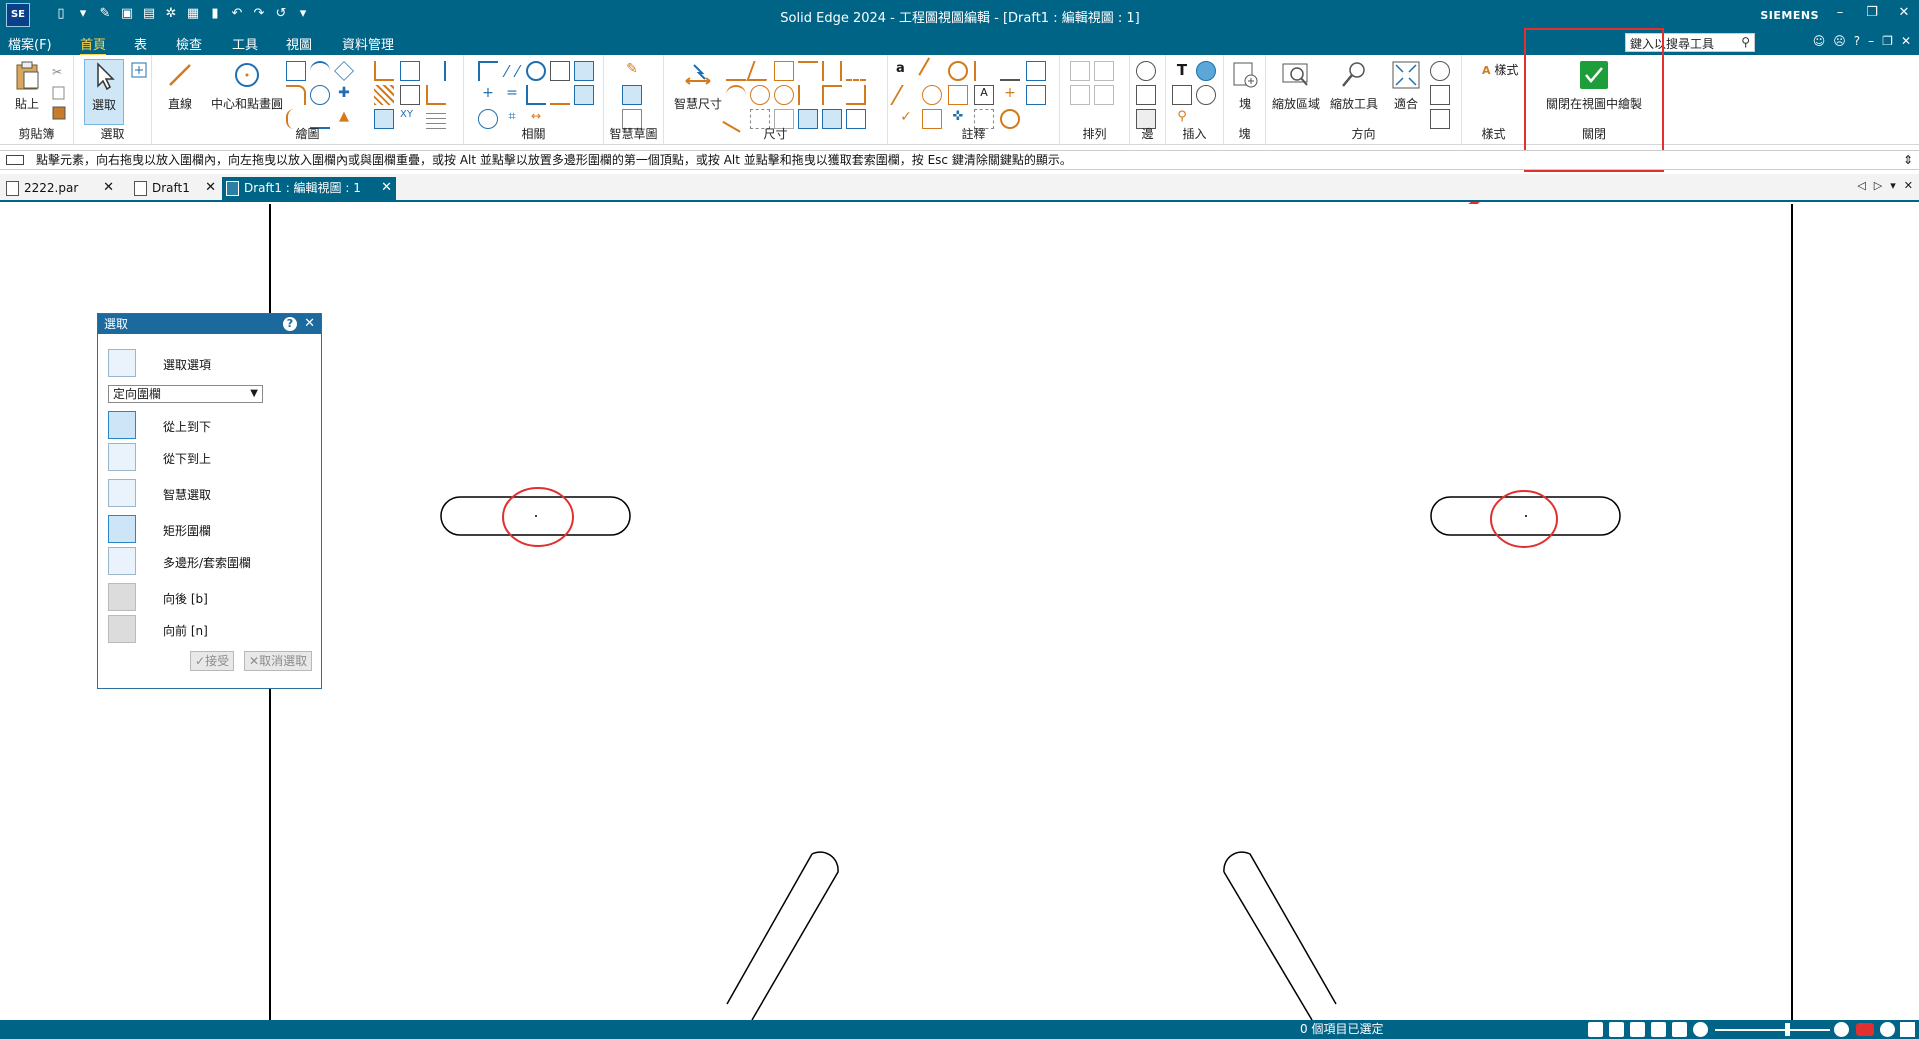  I want to click on smiley-icon: ☺, so click(1819, 41).